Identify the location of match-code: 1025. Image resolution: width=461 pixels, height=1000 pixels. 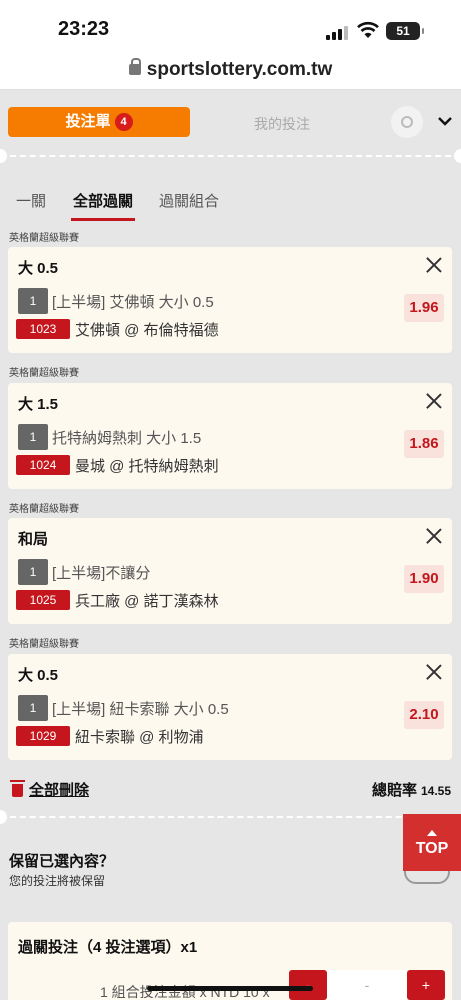
(43, 600).